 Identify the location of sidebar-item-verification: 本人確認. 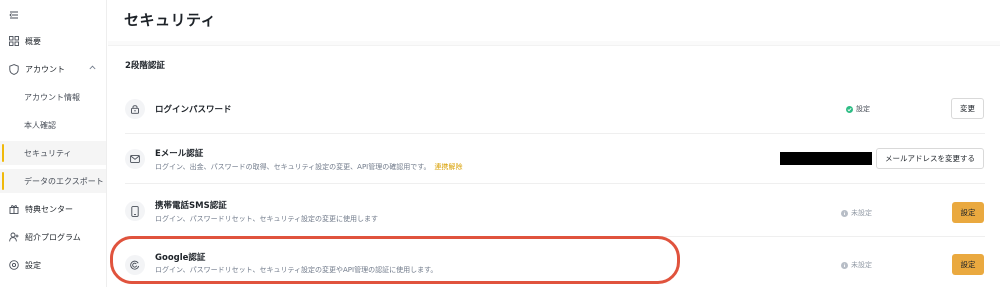
(53, 125).